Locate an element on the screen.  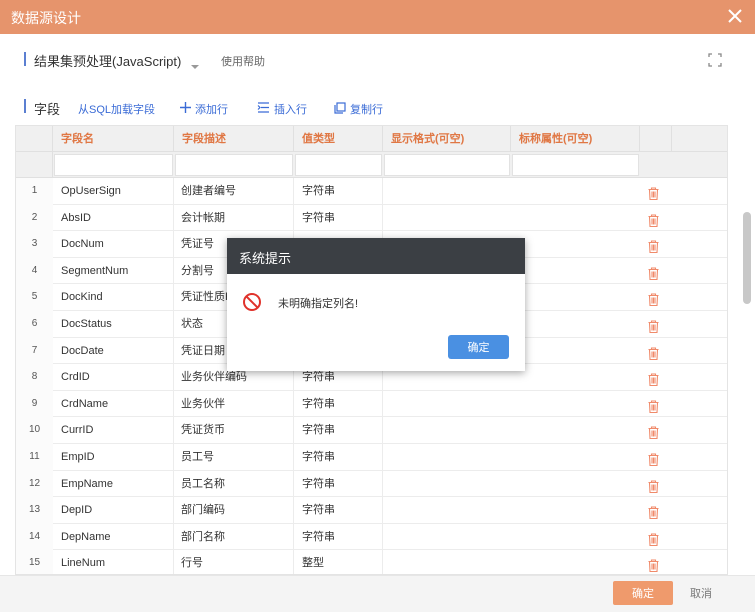
dialog-title: 系统提示 is located at coordinates (265, 258).